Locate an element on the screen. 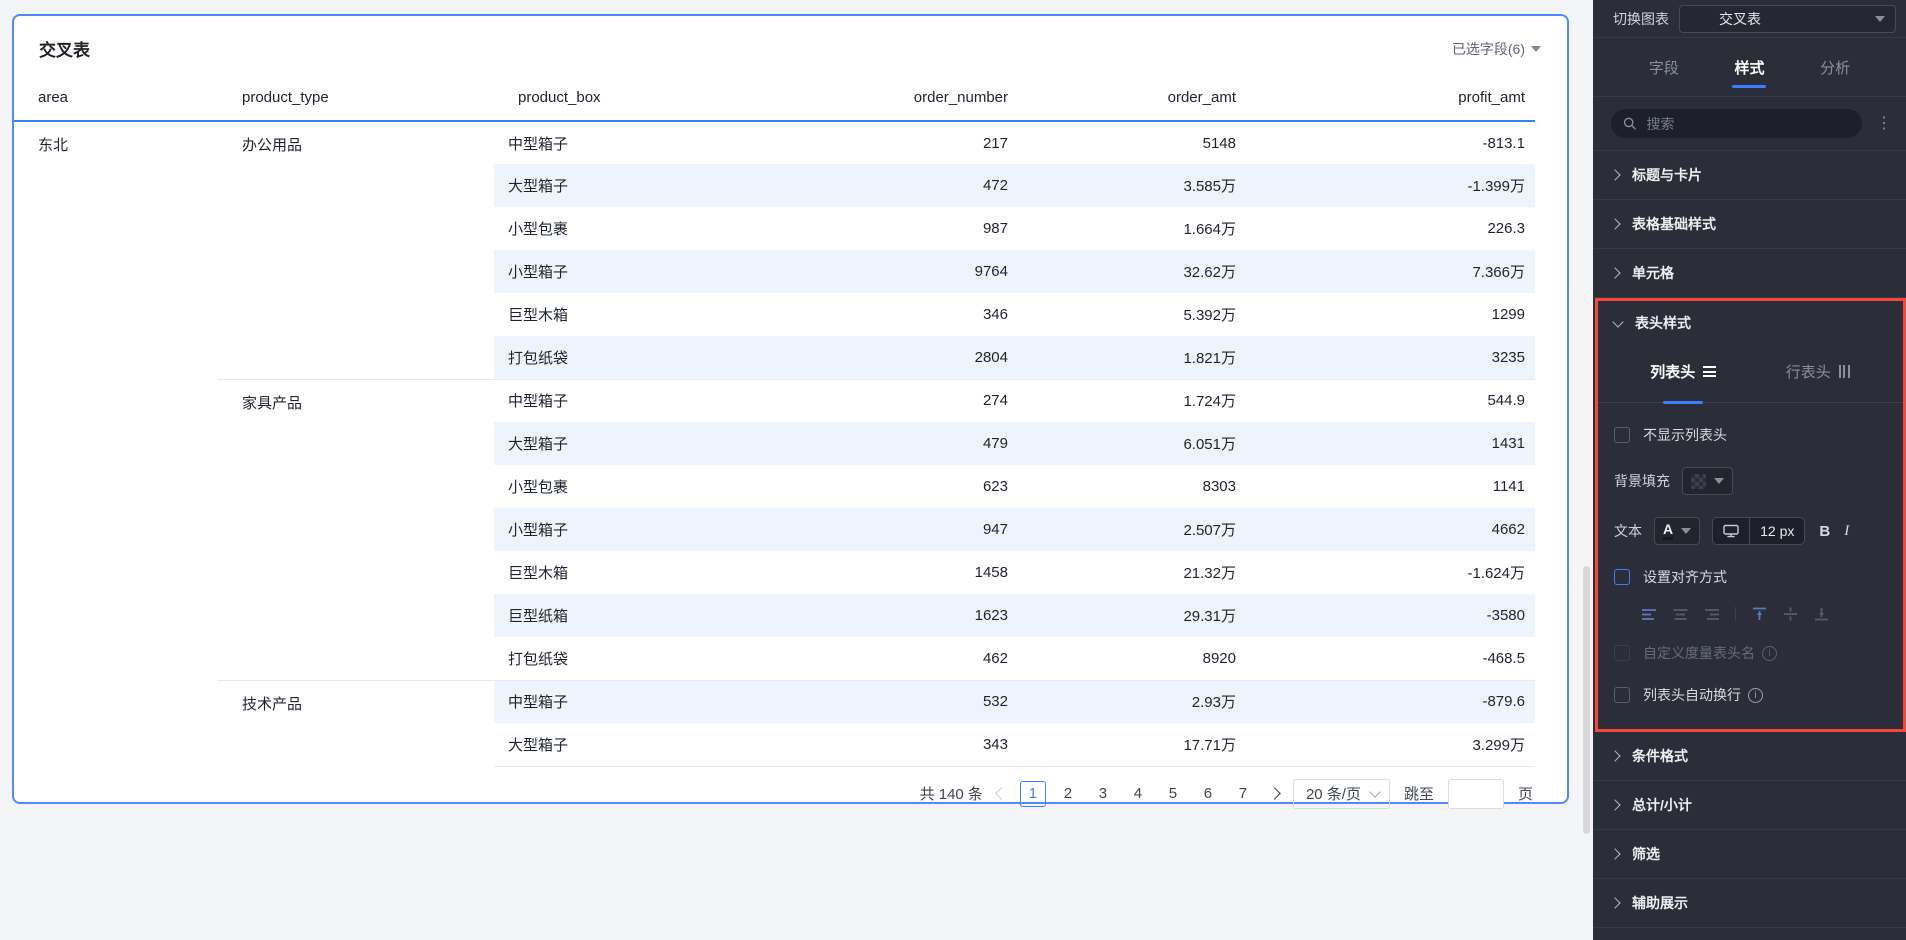 The width and height of the screenshot is (1906, 940). cell-order-number: 217 is located at coordinates (887, 142).